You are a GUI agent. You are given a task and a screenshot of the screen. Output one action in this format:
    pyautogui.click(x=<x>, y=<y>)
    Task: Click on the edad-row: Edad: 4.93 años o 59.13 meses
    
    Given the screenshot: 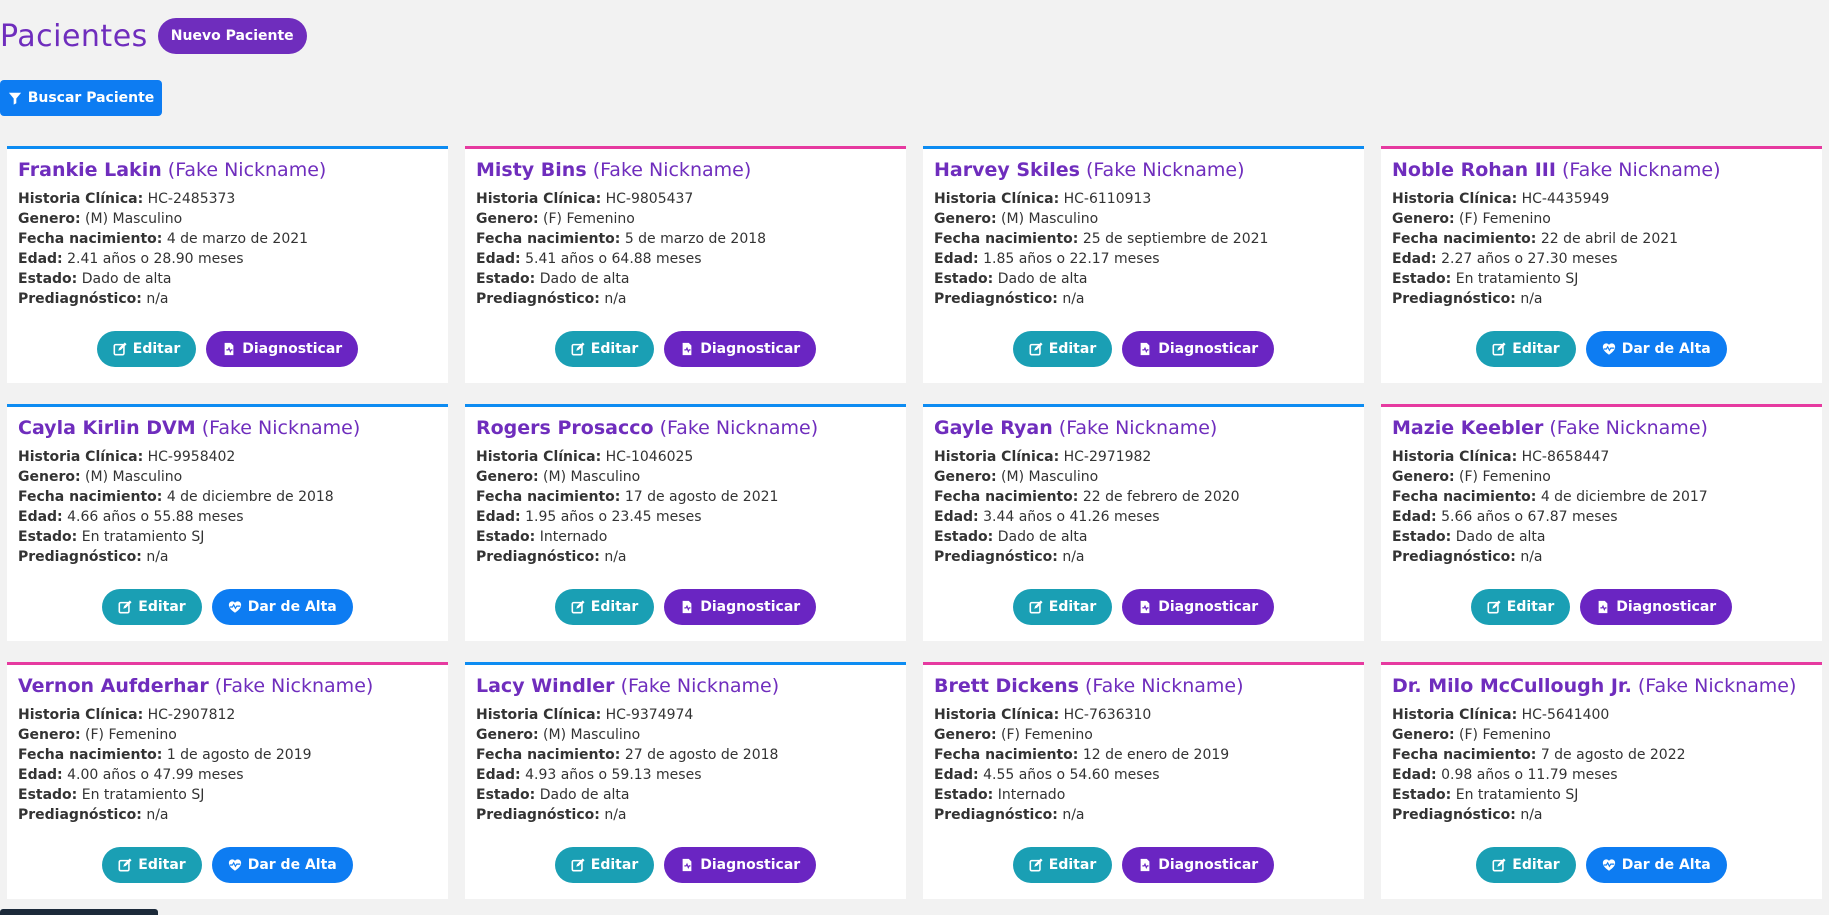 What is the action you would take?
    pyautogui.click(x=685, y=775)
    